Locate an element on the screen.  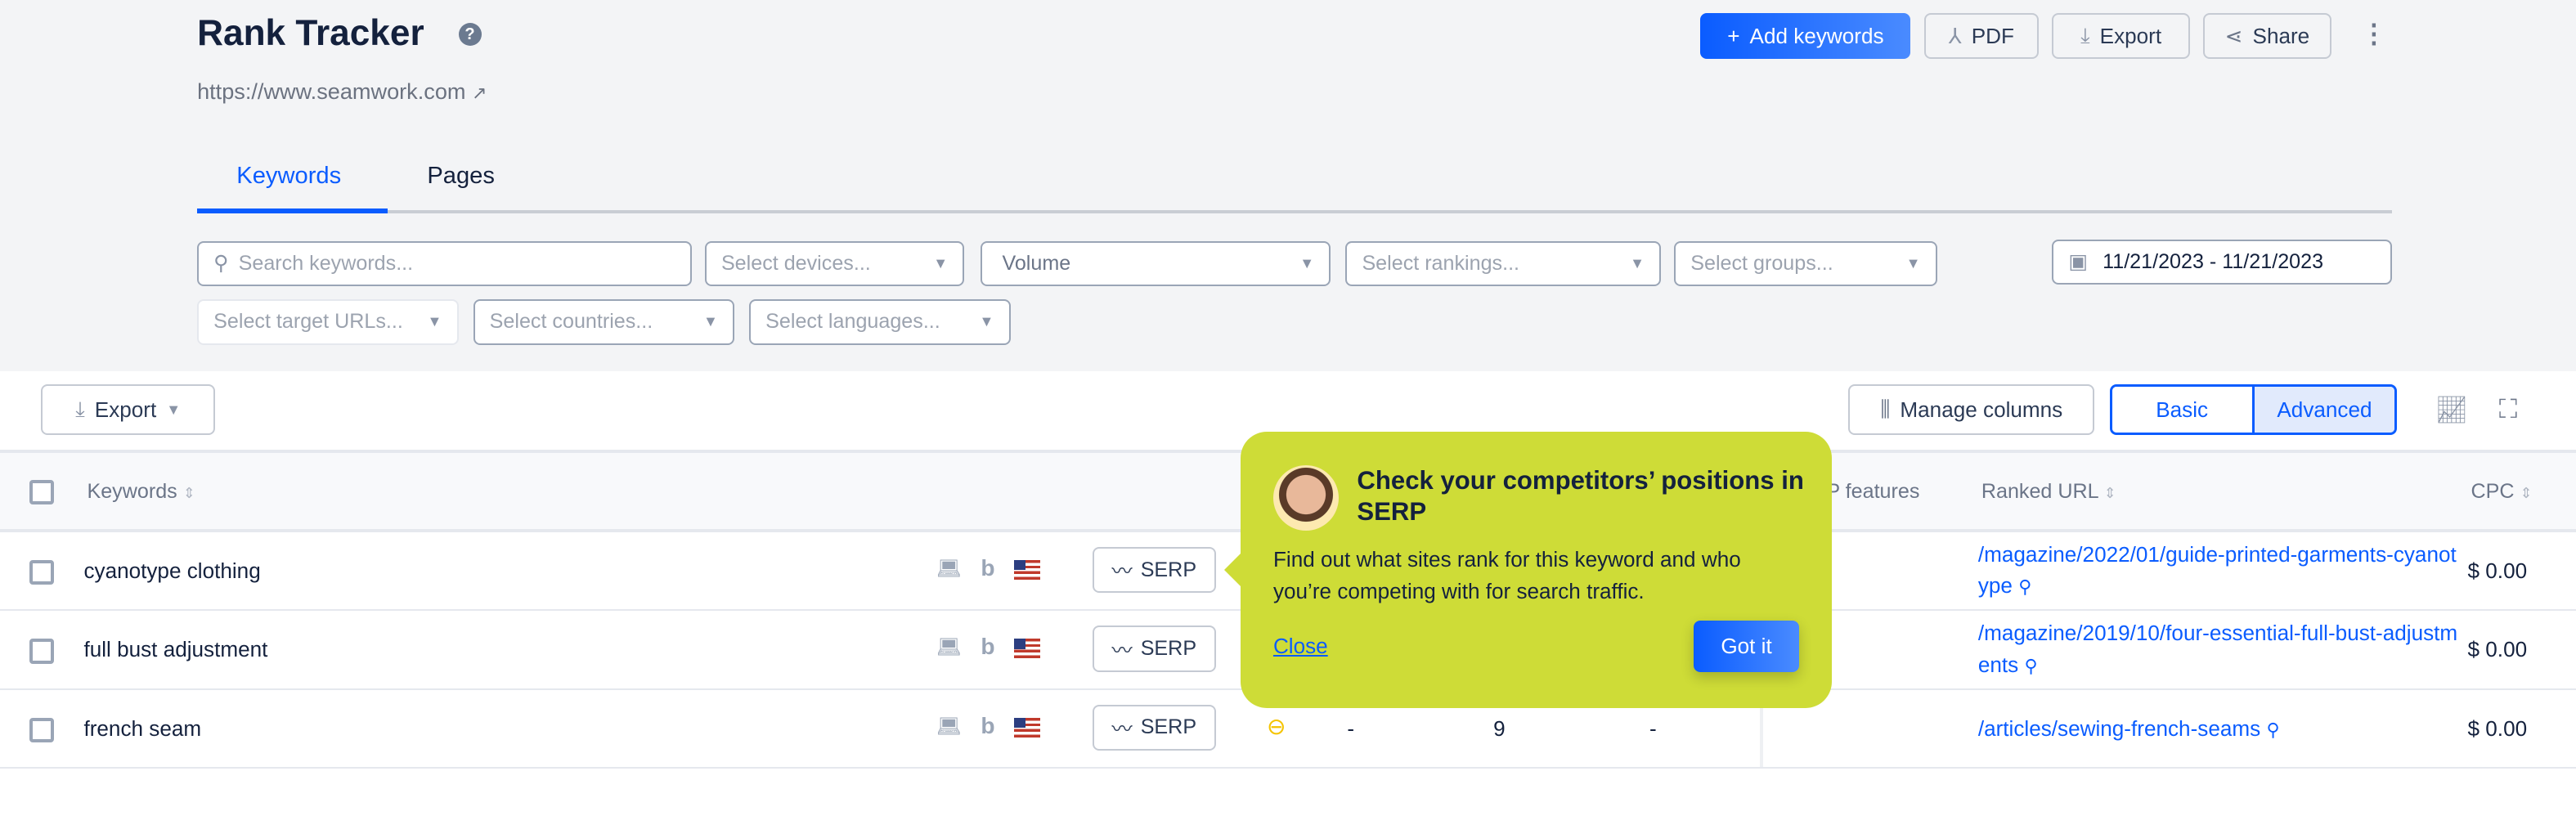
site-url-link: https://www.seamwork.com ↗ is located at coordinates (342, 92).